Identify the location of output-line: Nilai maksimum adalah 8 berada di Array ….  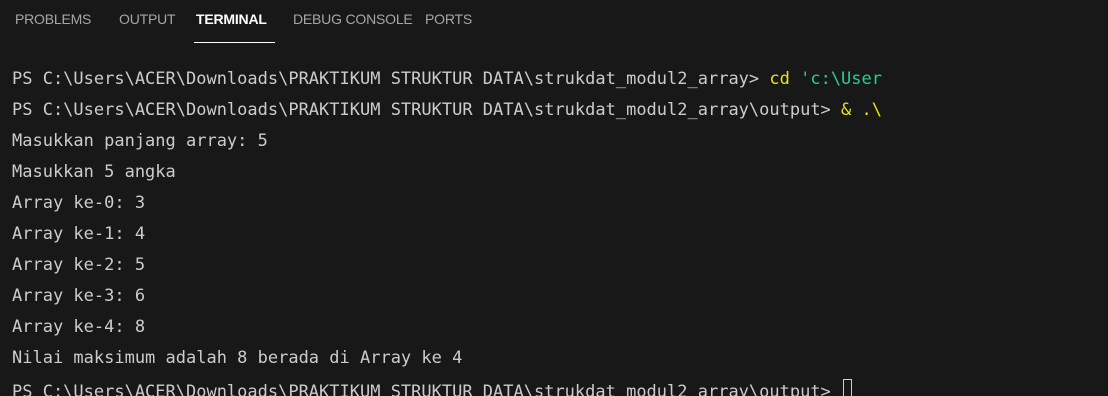
(237, 358).